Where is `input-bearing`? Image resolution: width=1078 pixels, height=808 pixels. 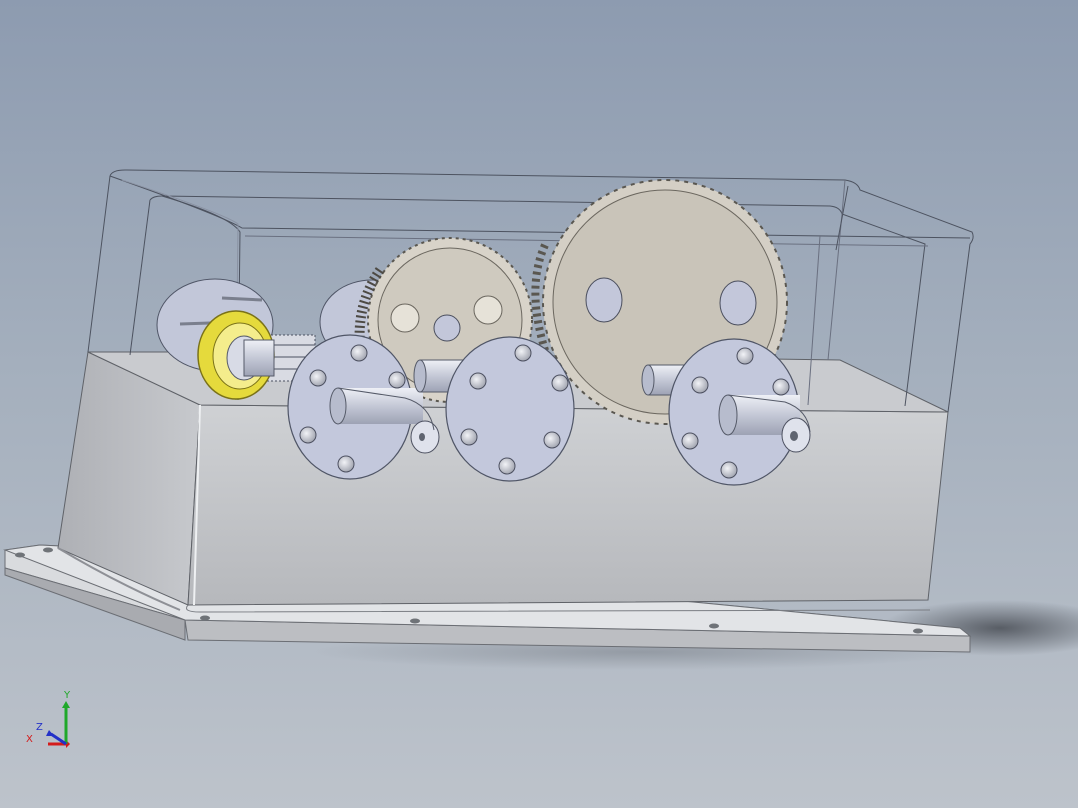 input-bearing is located at coordinates (236, 355).